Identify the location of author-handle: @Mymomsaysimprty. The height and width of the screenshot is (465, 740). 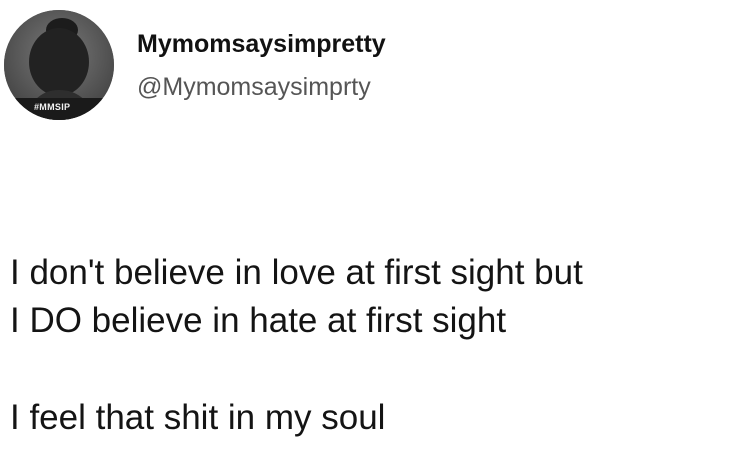
(254, 87).